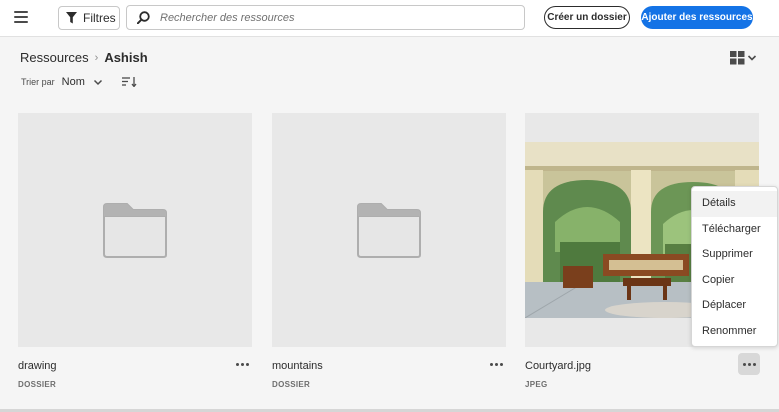 This screenshot has width=779, height=412. Describe the element at coordinates (73, 82) in the screenshot. I see `sort-field-value: Nom` at that location.